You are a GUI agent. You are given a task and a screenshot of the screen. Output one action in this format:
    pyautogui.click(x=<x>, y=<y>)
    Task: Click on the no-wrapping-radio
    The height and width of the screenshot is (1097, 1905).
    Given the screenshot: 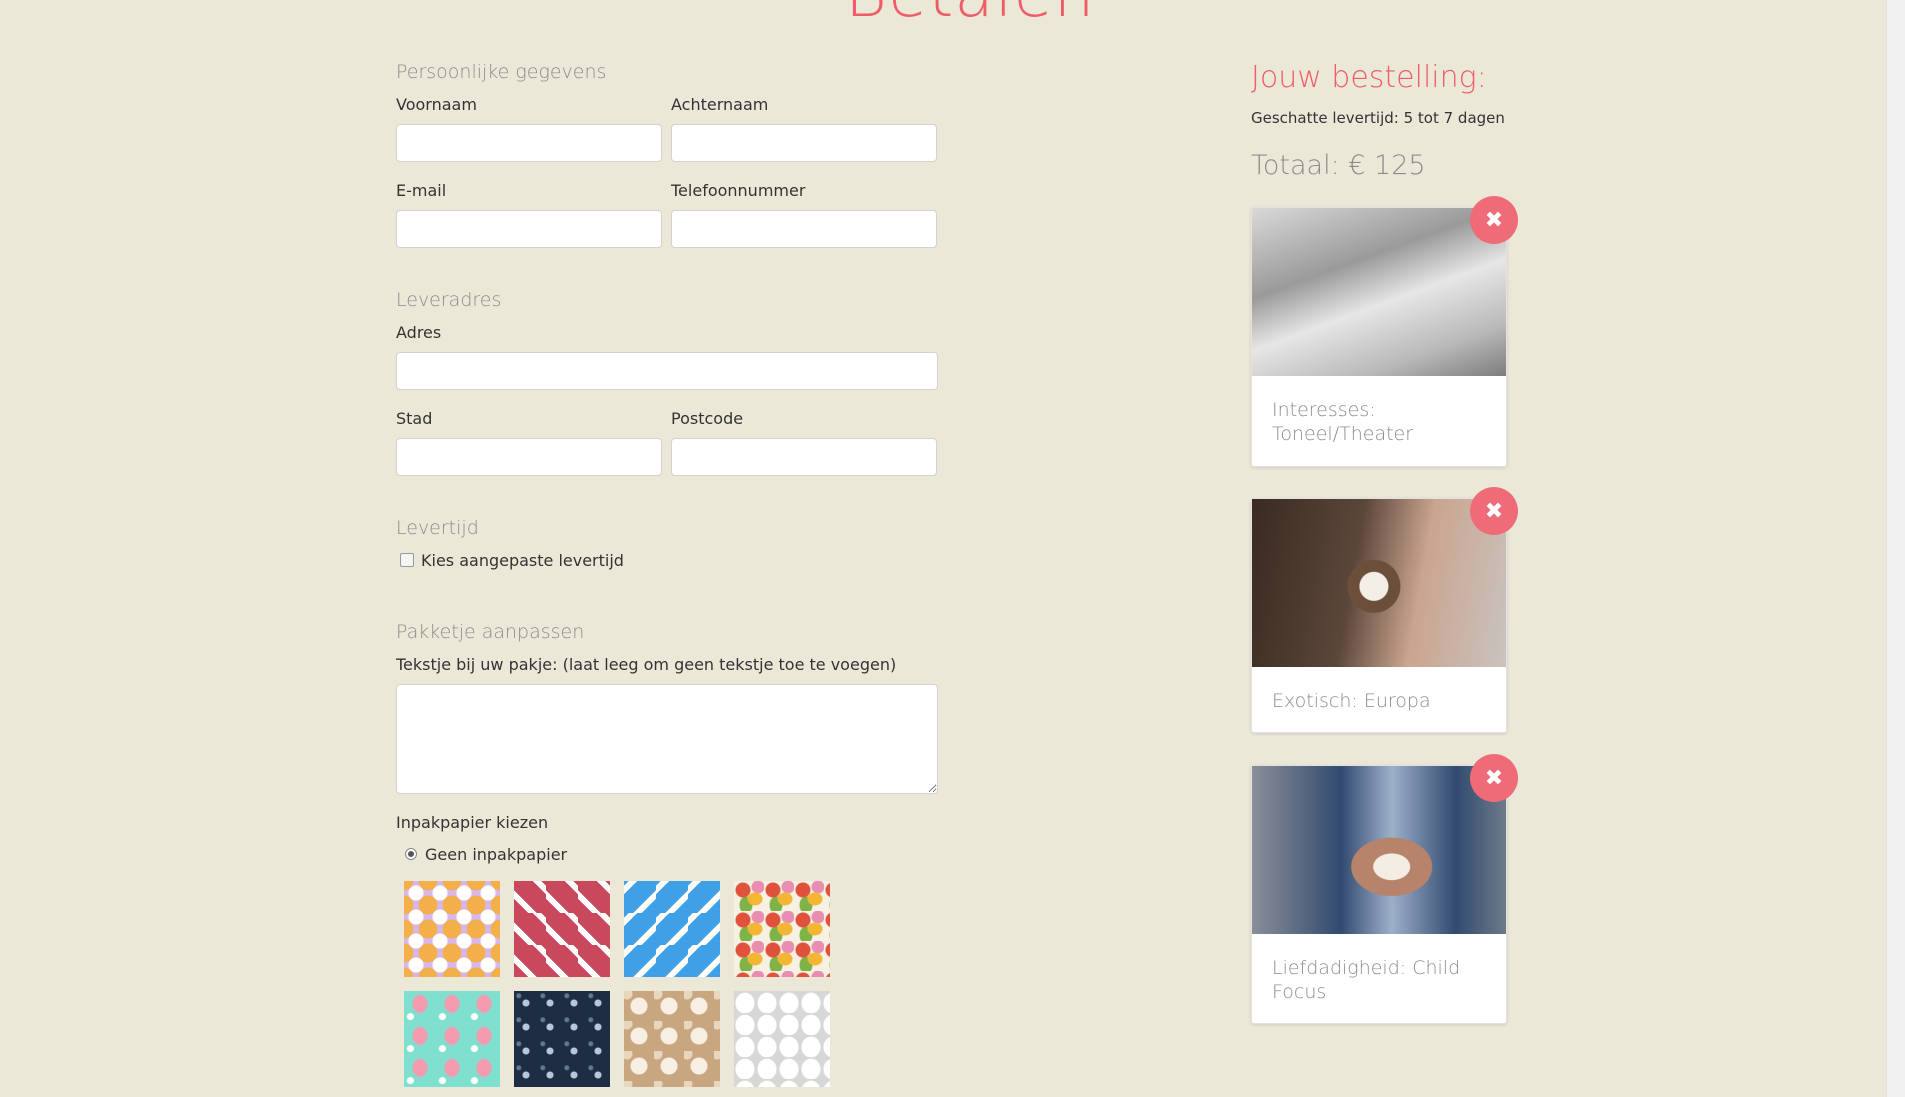 What is the action you would take?
    pyautogui.click(x=411, y=854)
    